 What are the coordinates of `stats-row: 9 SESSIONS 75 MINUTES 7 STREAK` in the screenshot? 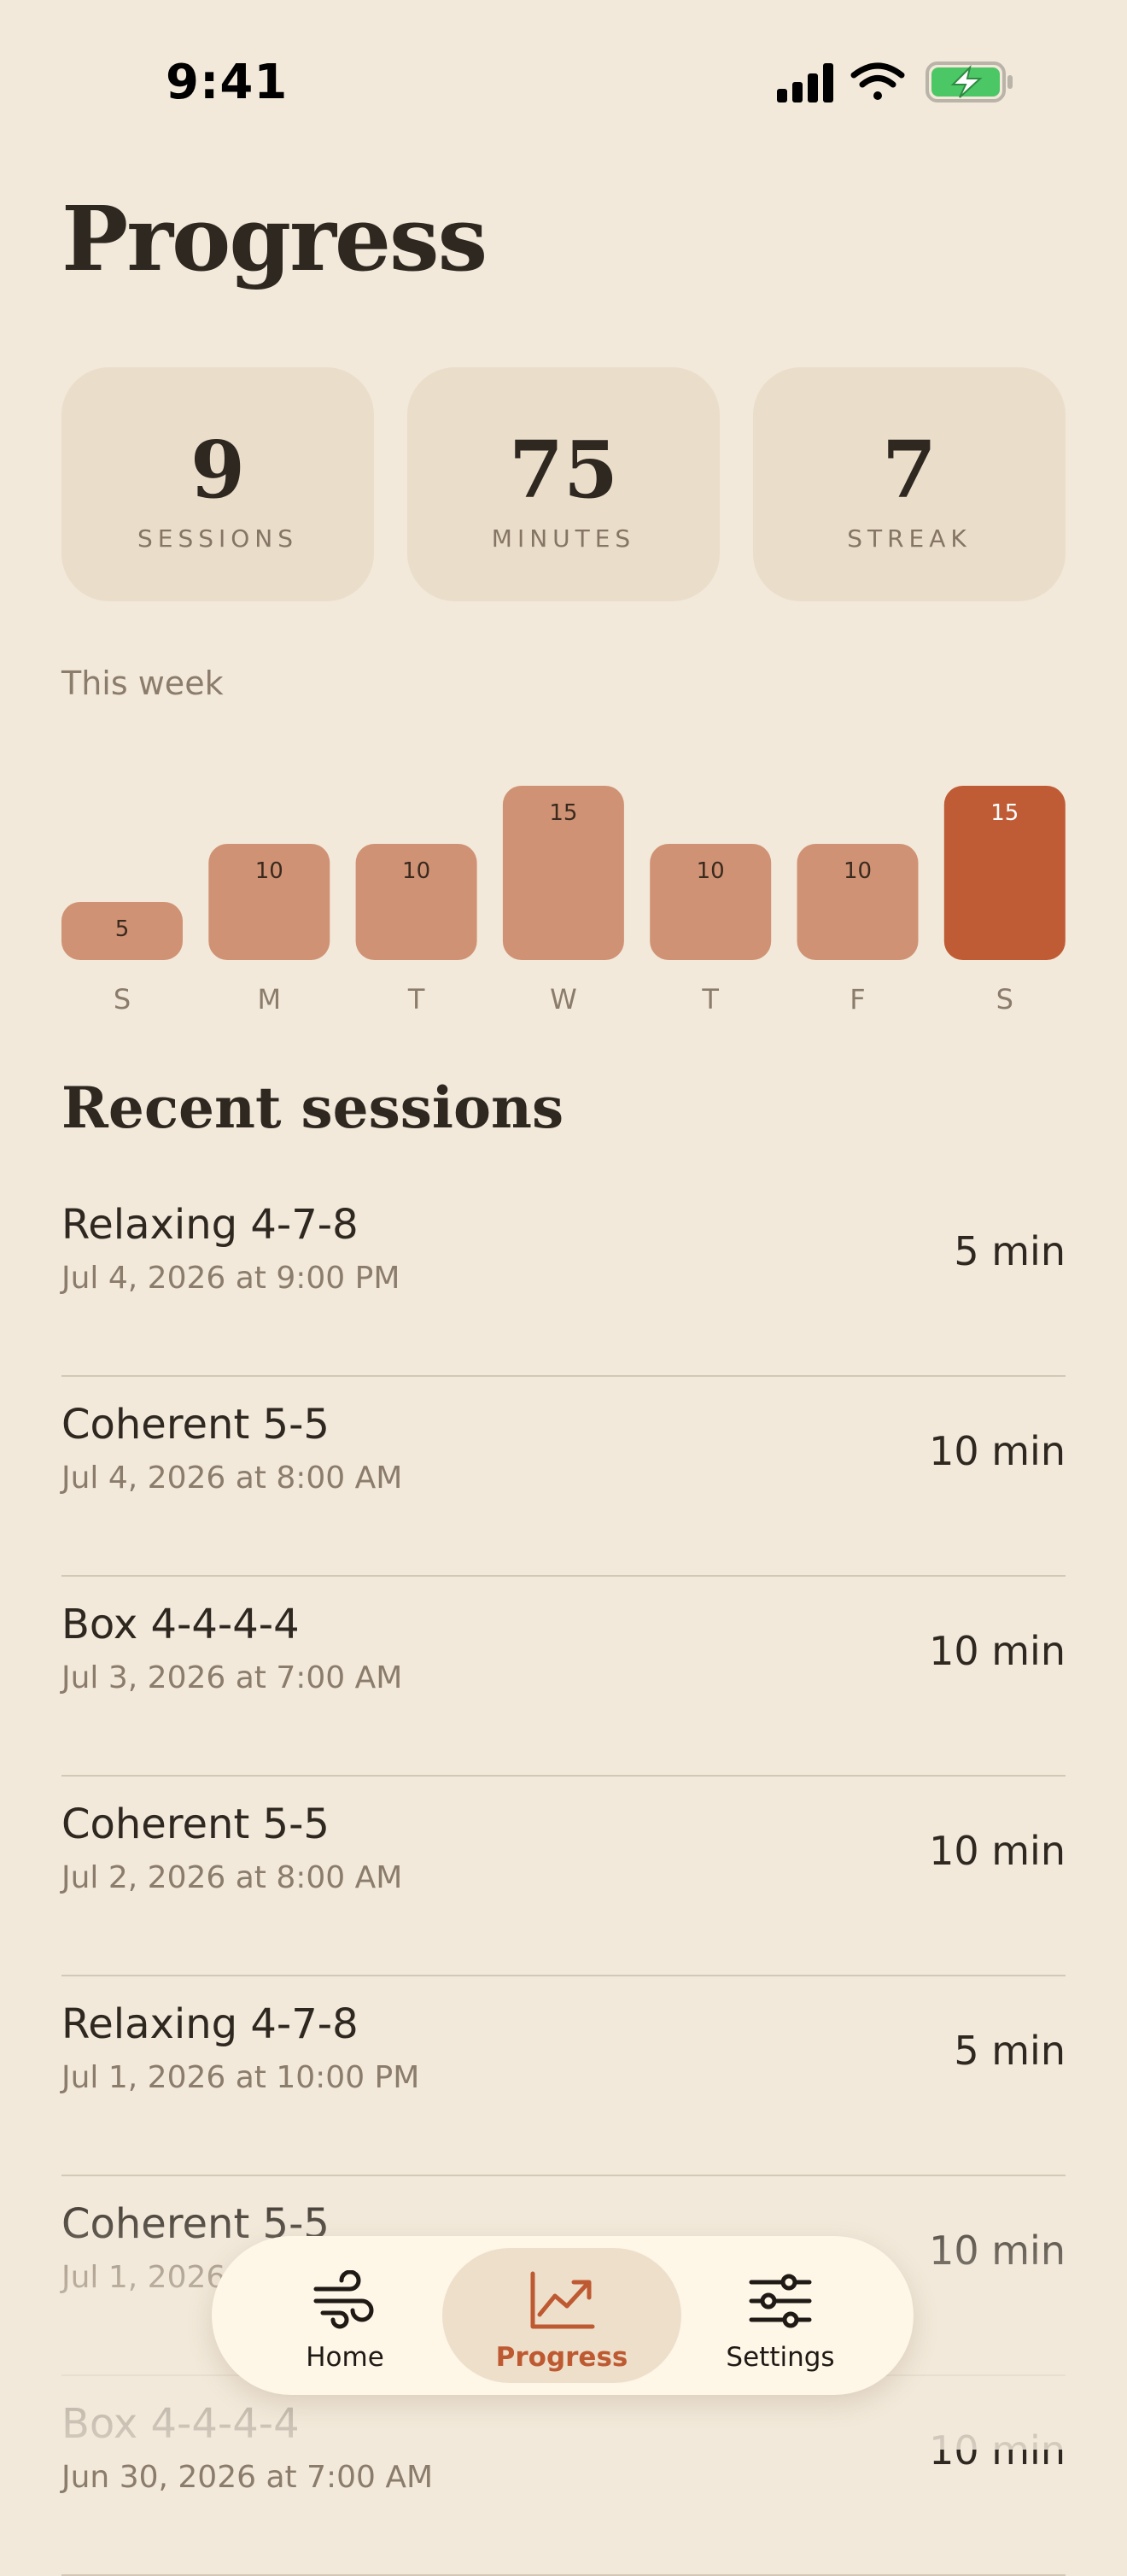 It's located at (563, 484).